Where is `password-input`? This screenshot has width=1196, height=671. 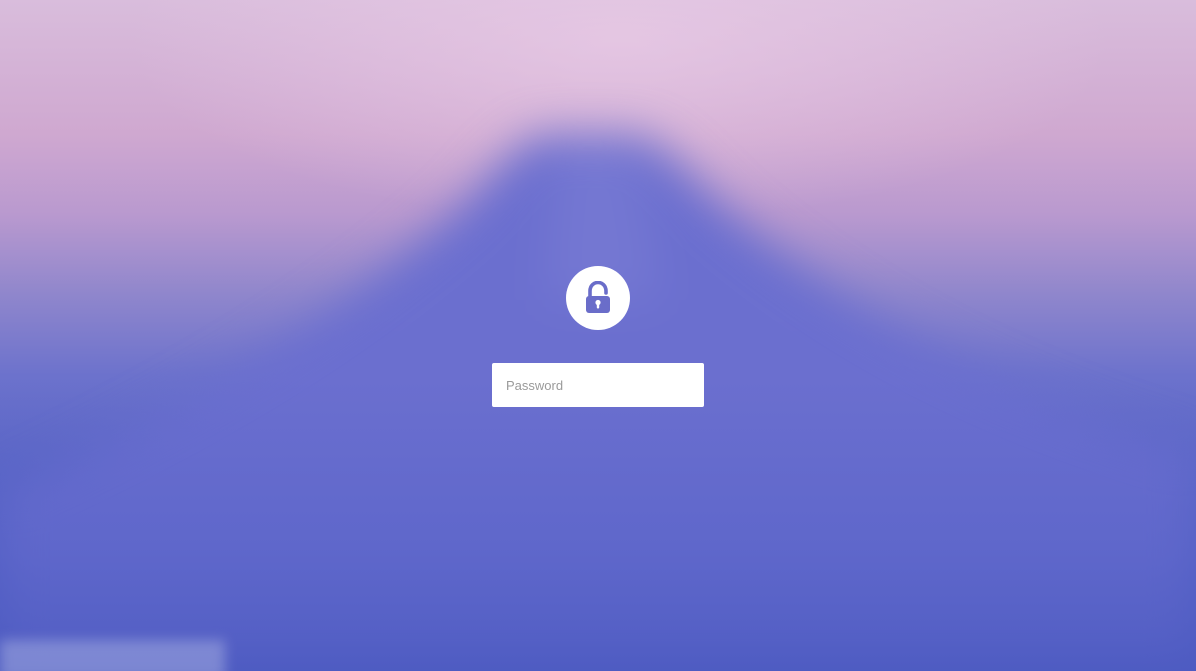
password-input is located at coordinates (598, 385).